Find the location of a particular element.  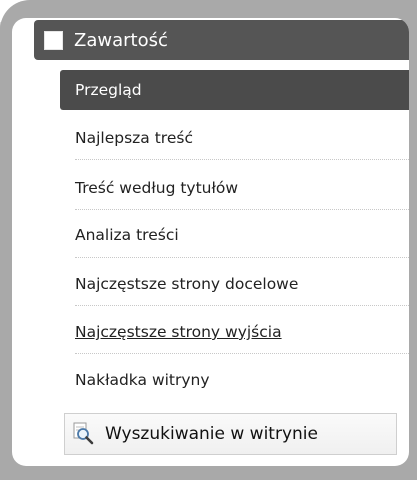

menu-item-content-by-title: Treść według tytułów is located at coordinates (234, 188).